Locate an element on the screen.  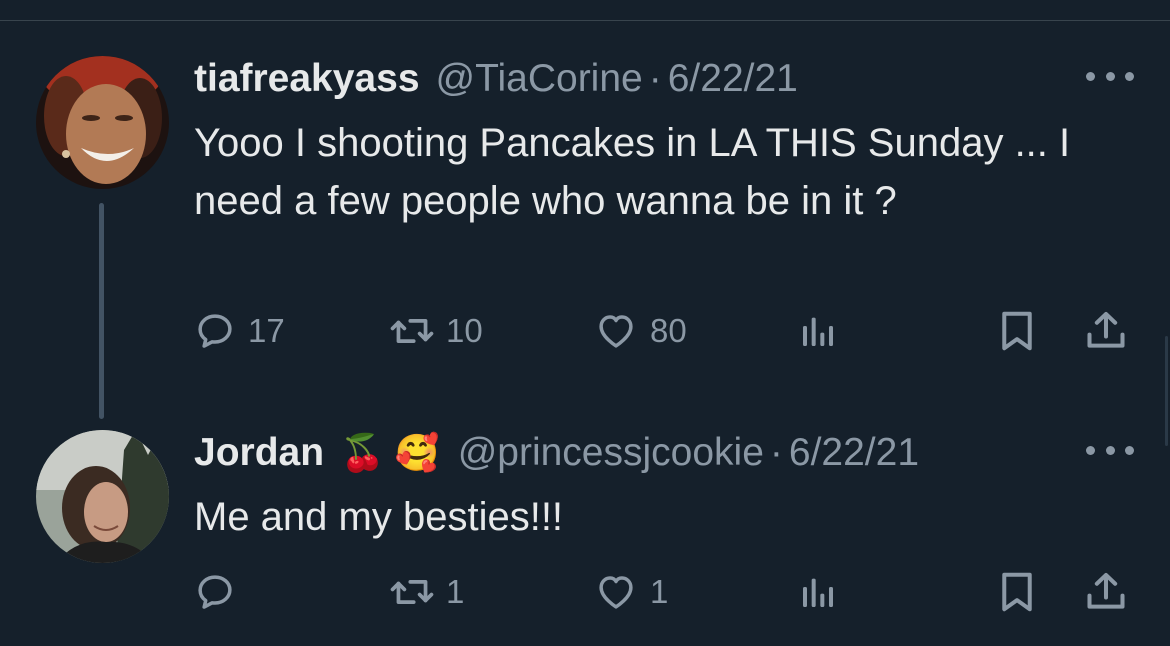
like-count: 80 is located at coordinates (668, 330).